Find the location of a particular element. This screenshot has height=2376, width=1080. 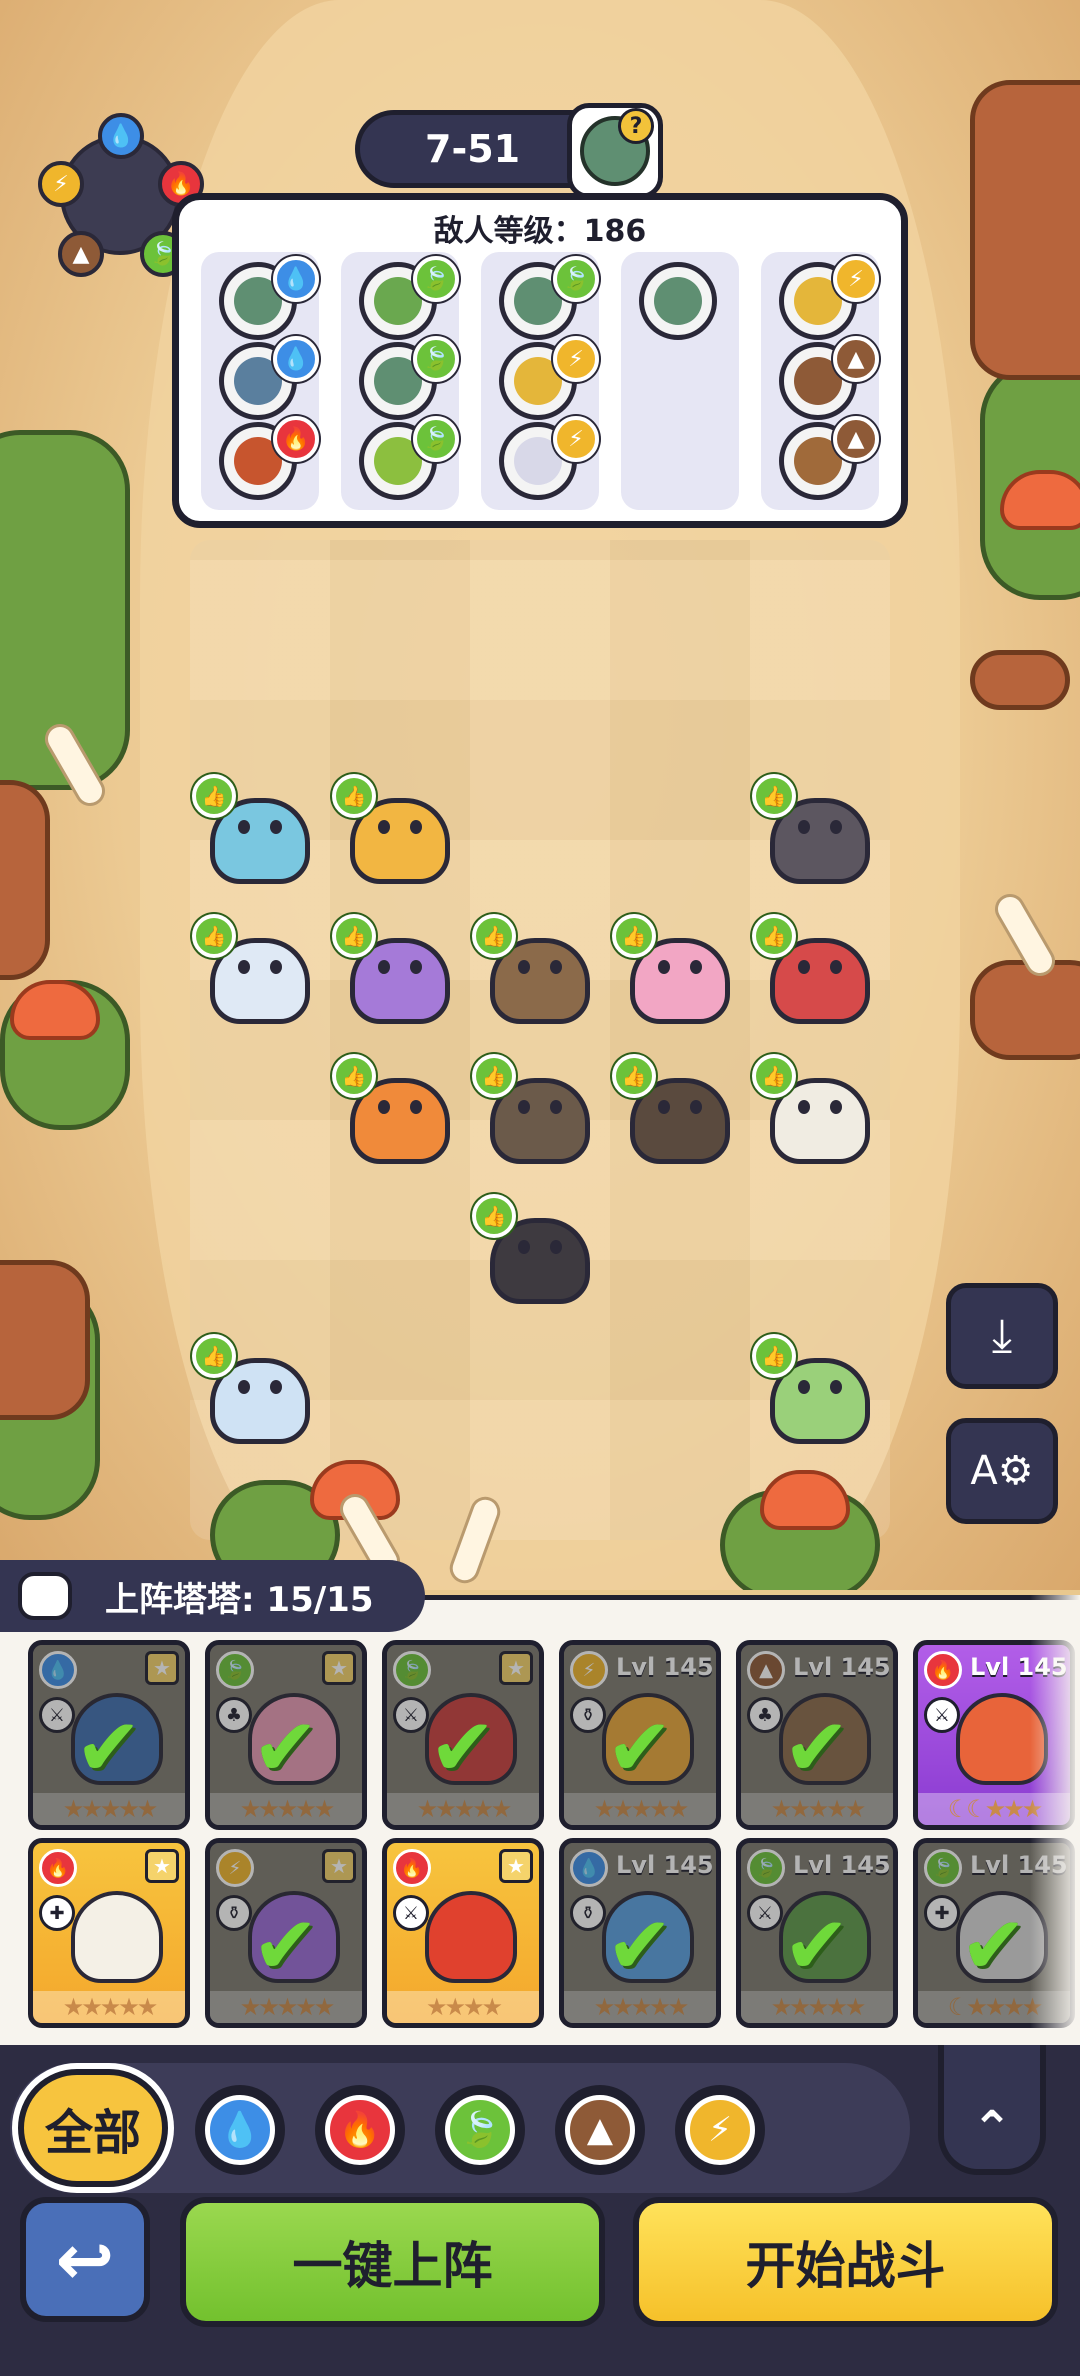

tower-card: ⚡ ⚱ Lvl 145 ✔ ★★★★★ is located at coordinates (640, 1735).